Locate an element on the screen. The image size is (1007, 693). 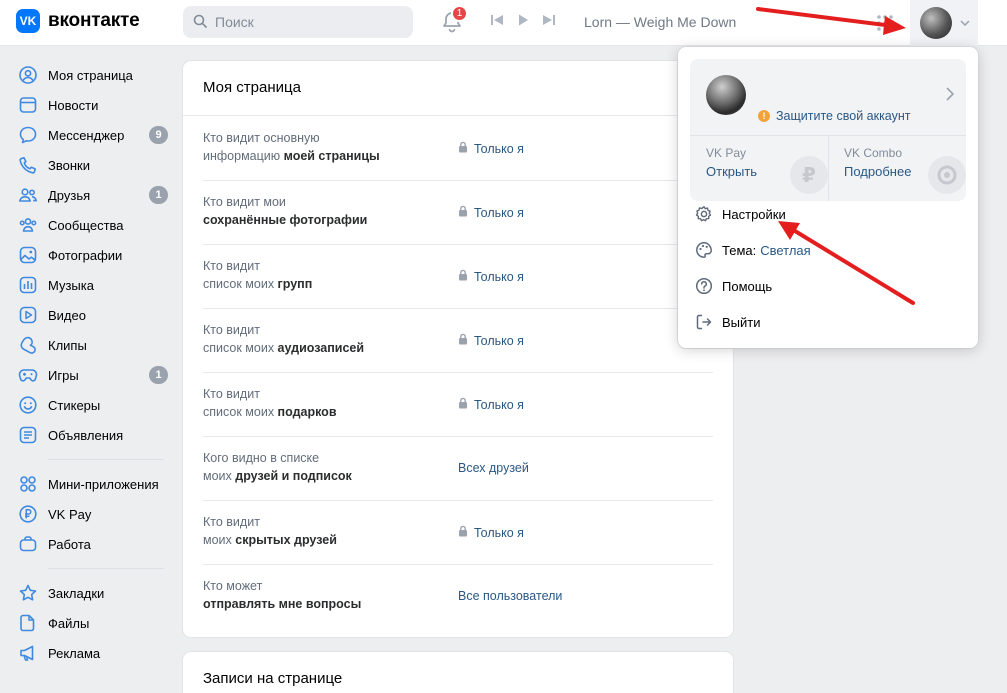
vk-combo-icon is located at coordinates (947, 175).